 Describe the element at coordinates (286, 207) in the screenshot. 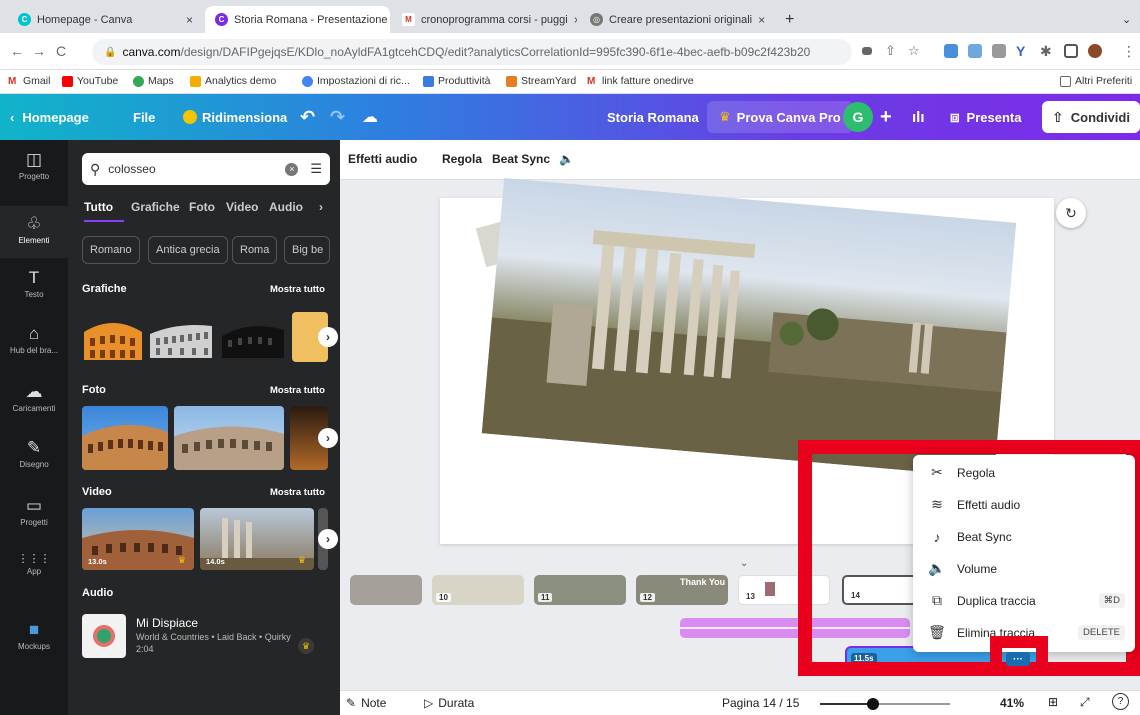

I see `filter-tab-audio: Audio` at that location.